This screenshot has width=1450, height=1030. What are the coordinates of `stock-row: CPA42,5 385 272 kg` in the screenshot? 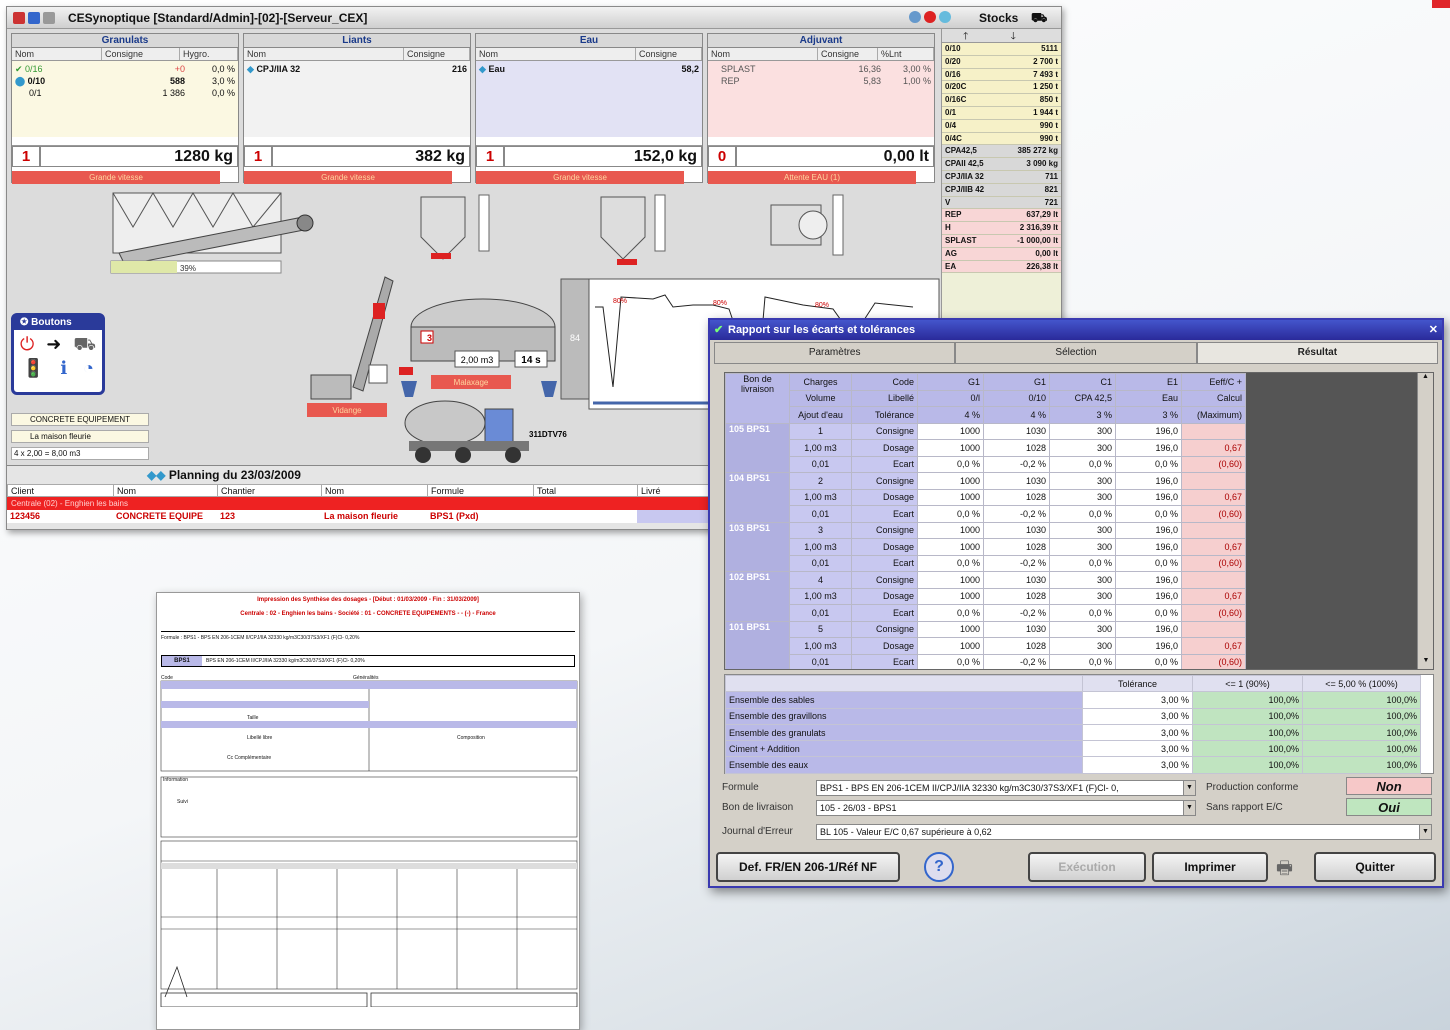 It's located at (1001, 152).